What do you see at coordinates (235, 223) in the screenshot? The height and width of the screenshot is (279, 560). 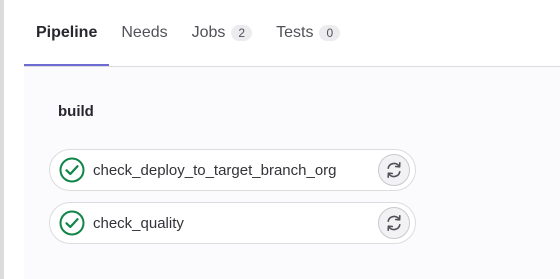 I see `job-name: check_quality` at bounding box center [235, 223].